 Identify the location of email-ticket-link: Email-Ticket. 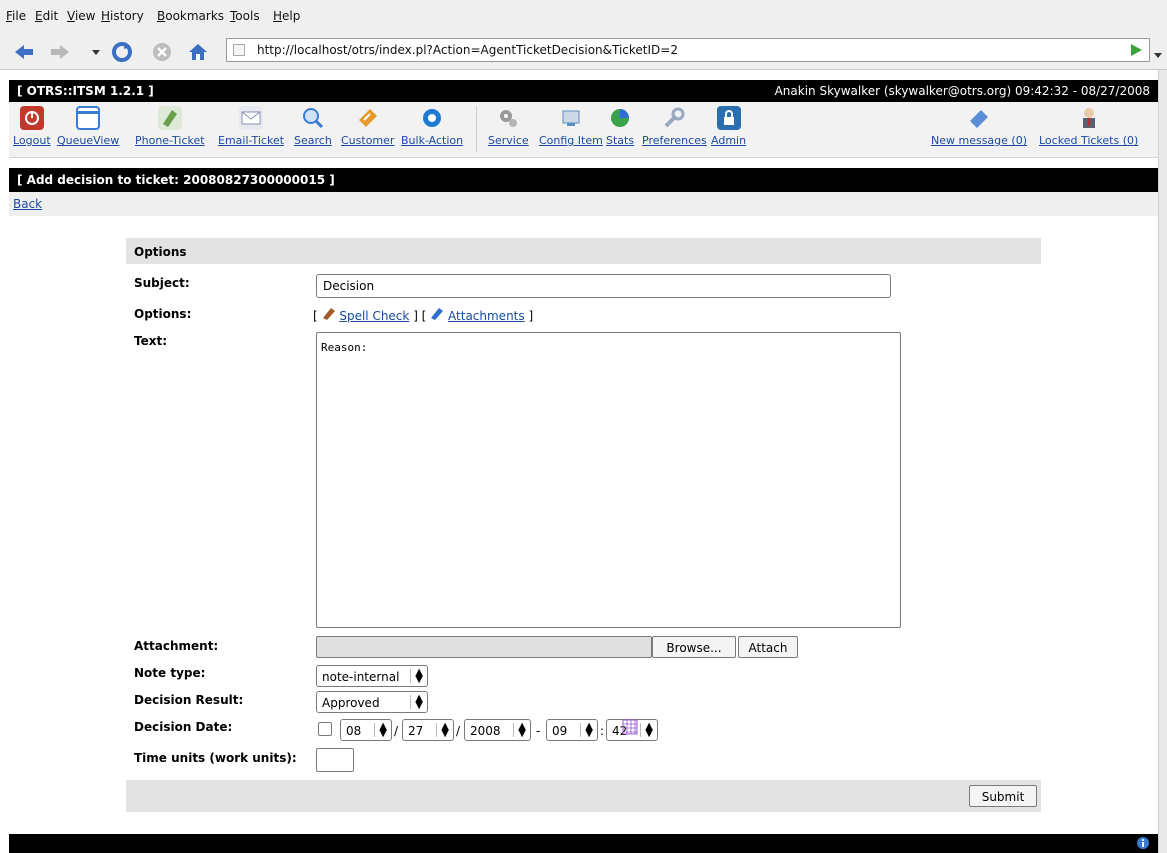
(251, 140).